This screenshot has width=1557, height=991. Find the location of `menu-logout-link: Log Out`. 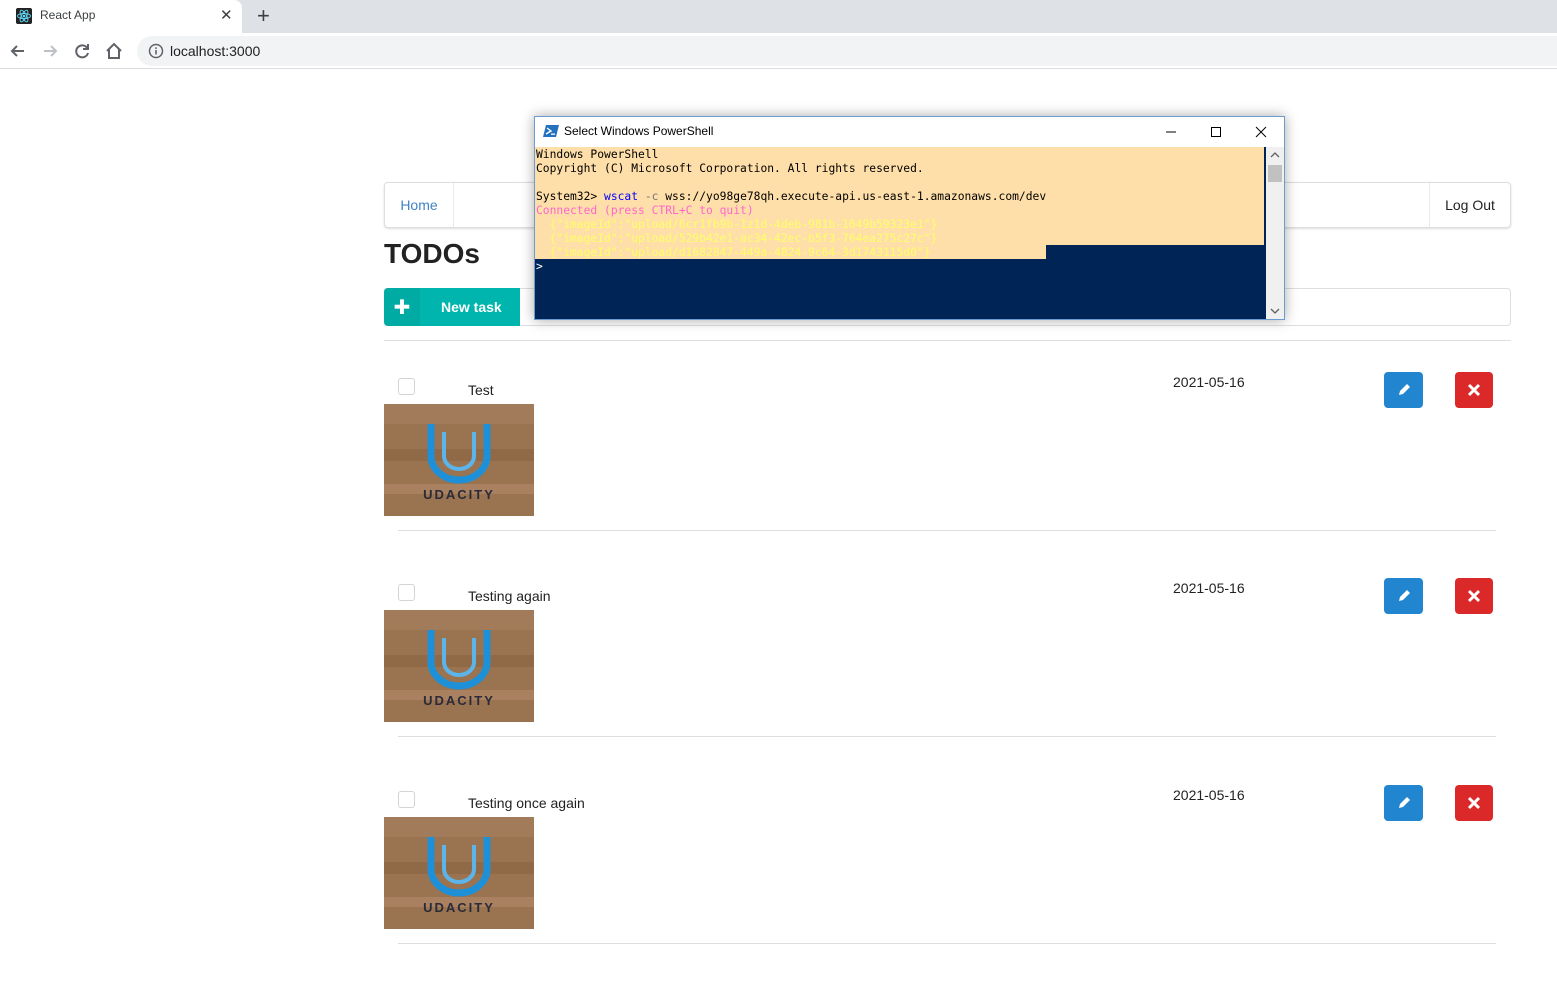

menu-logout-link: Log Out is located at coordinates (1469, 205).